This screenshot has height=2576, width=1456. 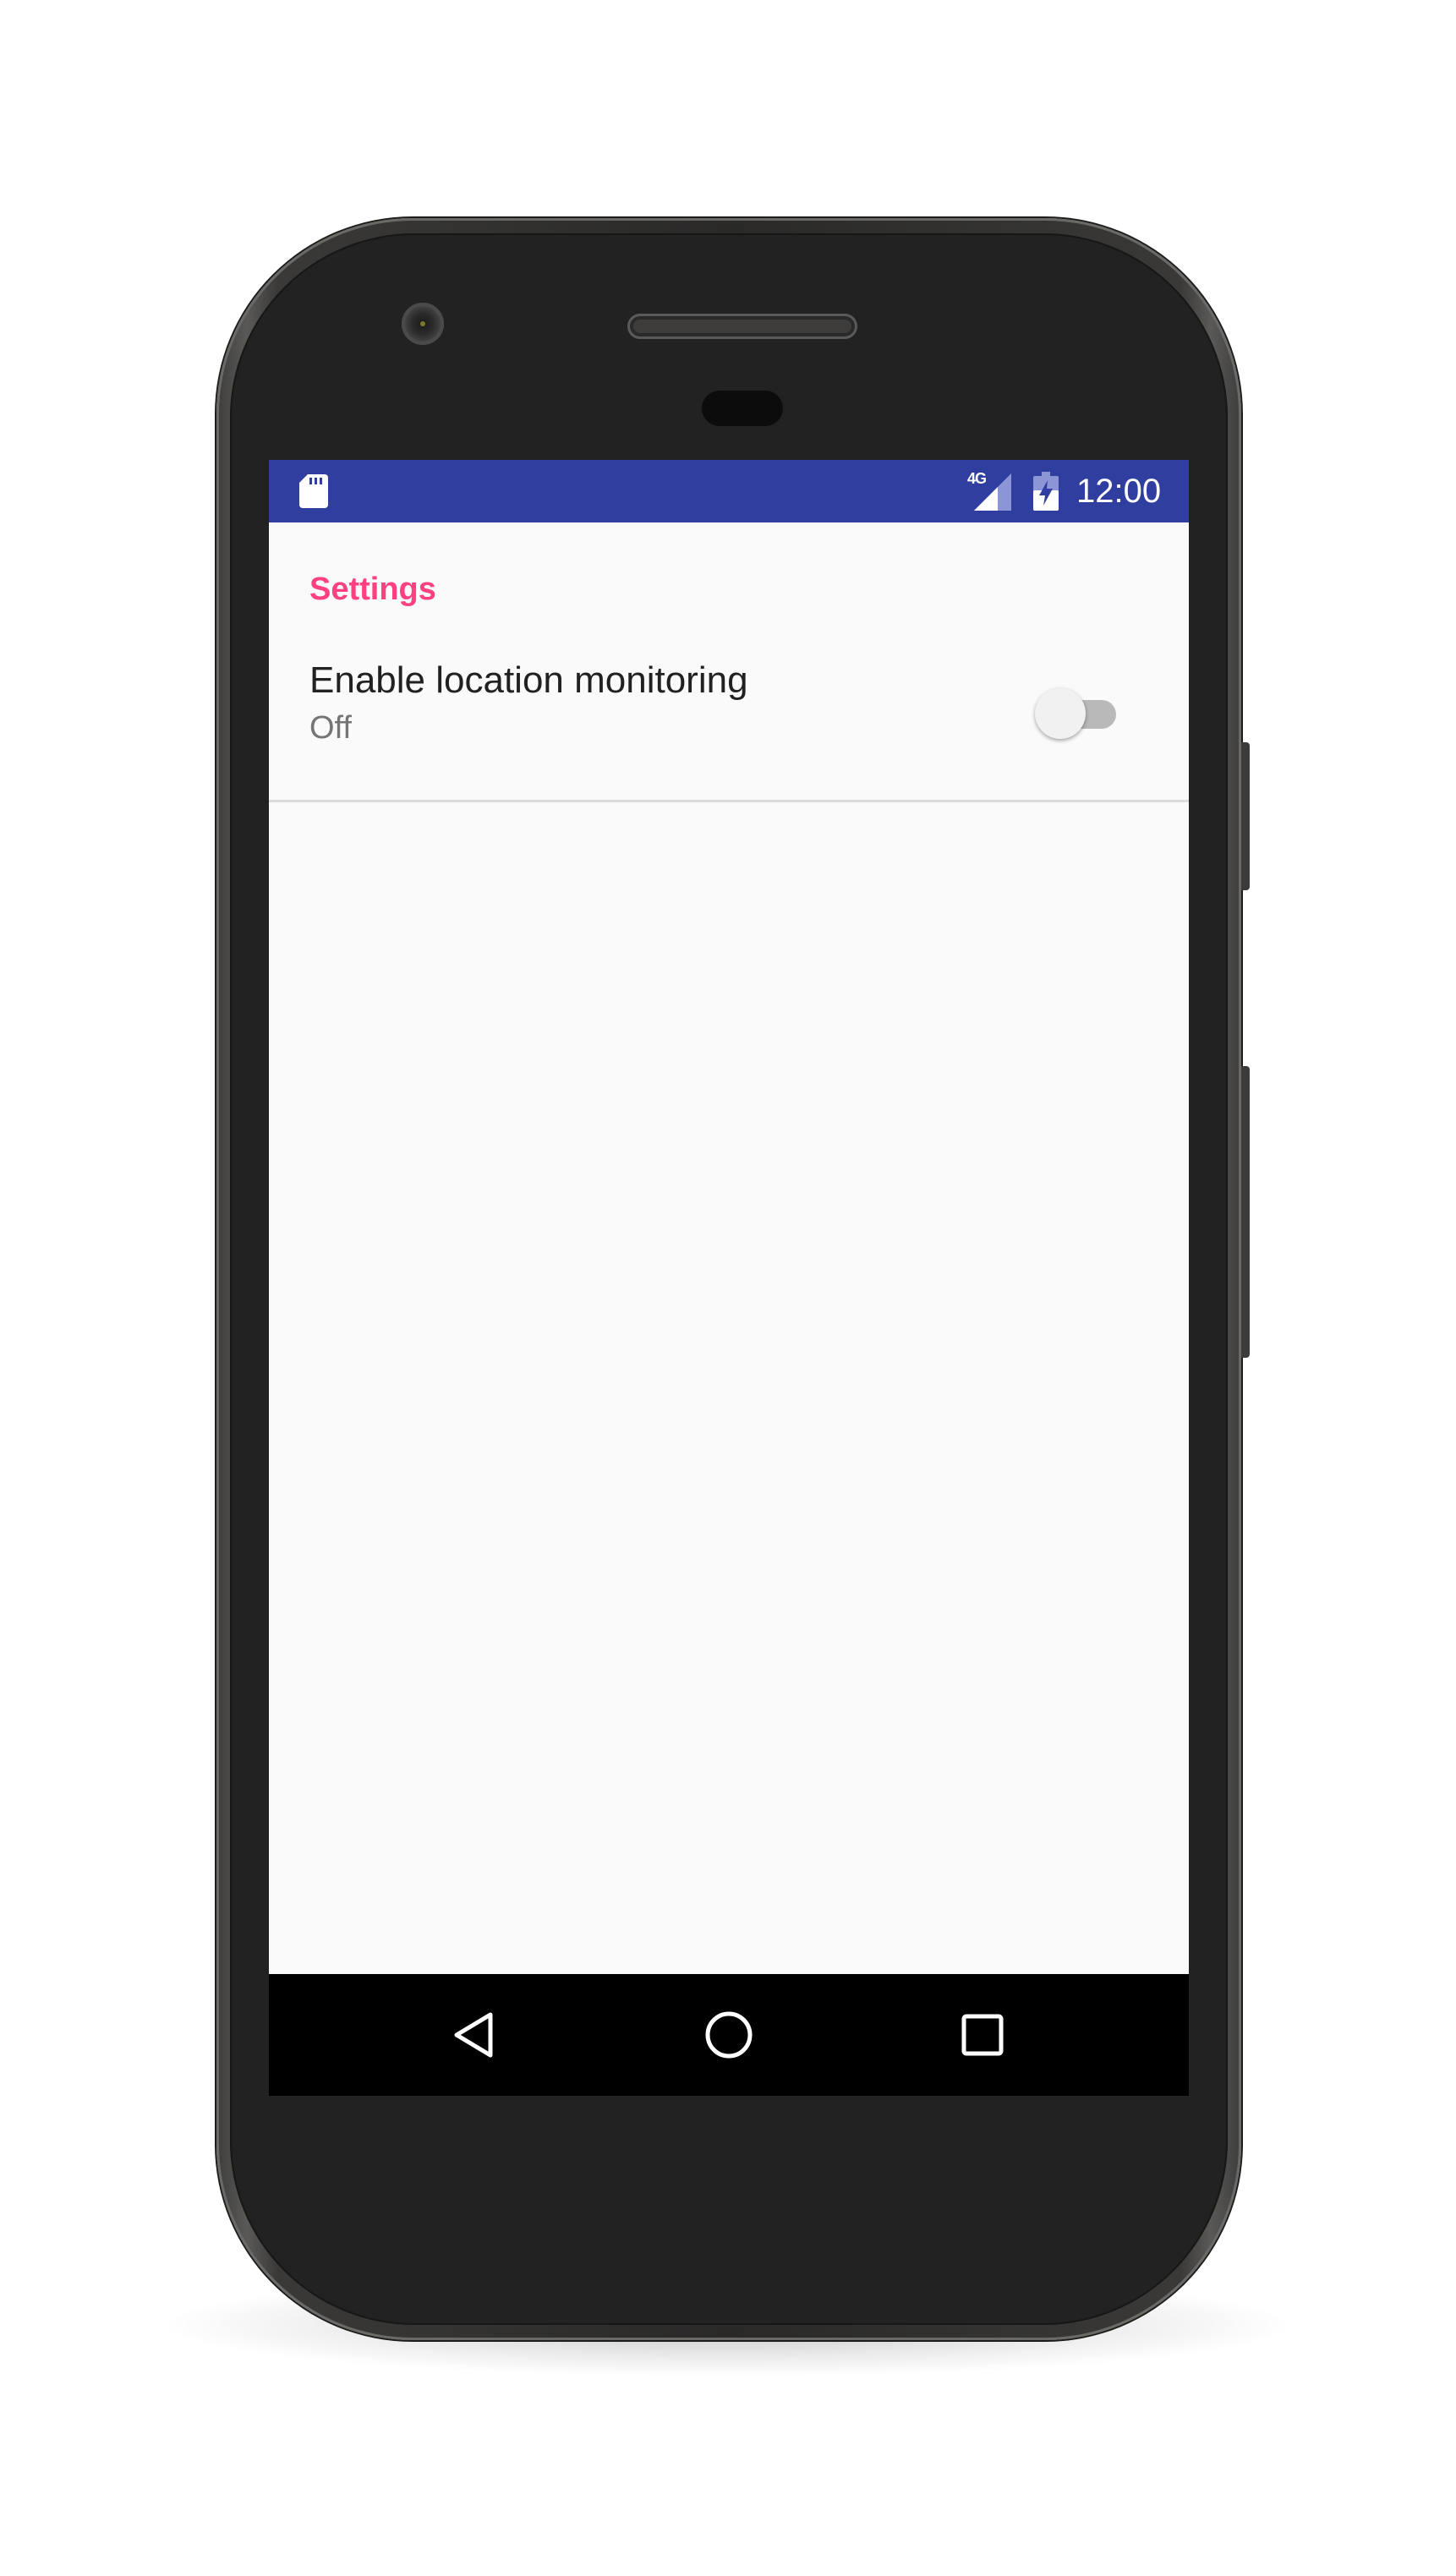 What do you see at coordinates (1119, 492) in the screenshot?
I see `status-clock: 12:00` at bounding box center [1119, 492].